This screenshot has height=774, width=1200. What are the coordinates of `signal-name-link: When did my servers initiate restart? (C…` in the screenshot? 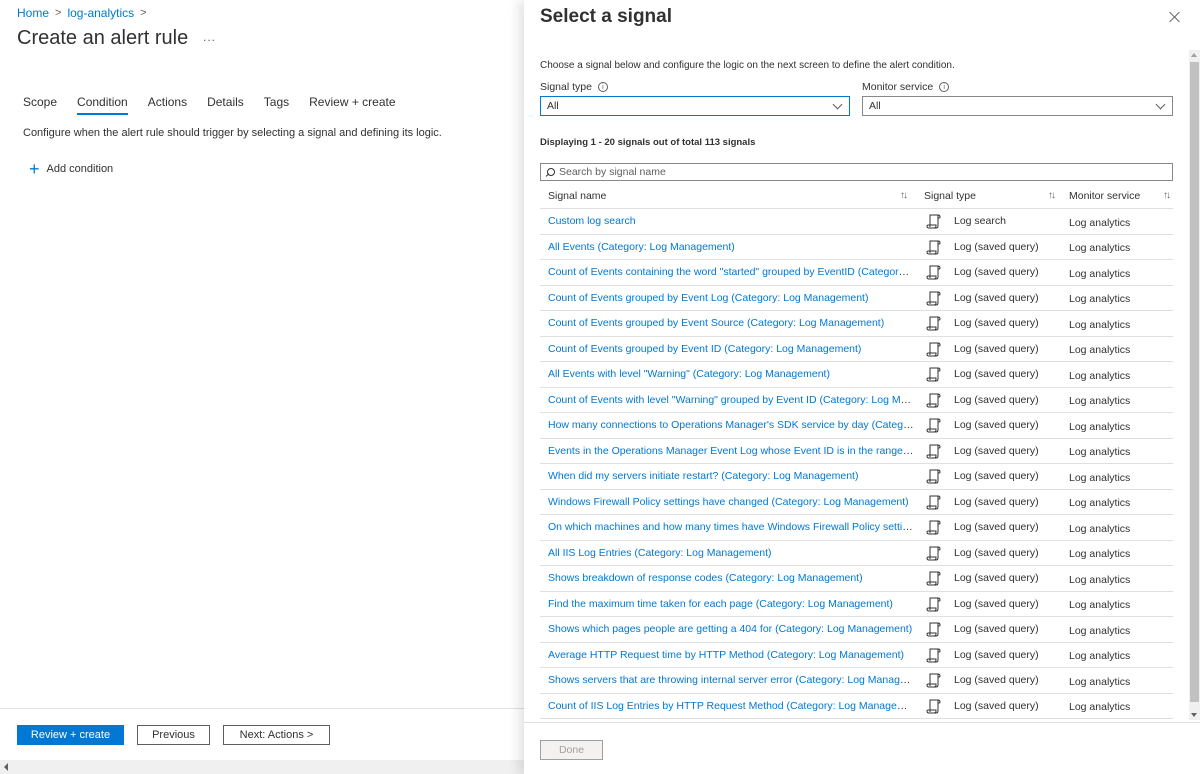 It's located at (703, 476).